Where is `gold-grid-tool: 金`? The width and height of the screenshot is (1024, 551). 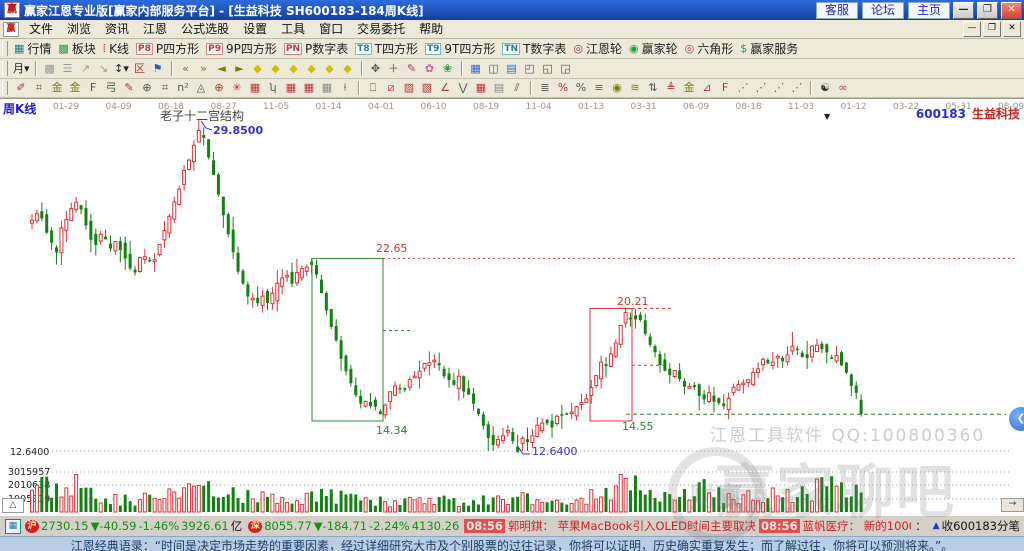
gold-grid-tool: 金 is located at coordinates (57, 88).